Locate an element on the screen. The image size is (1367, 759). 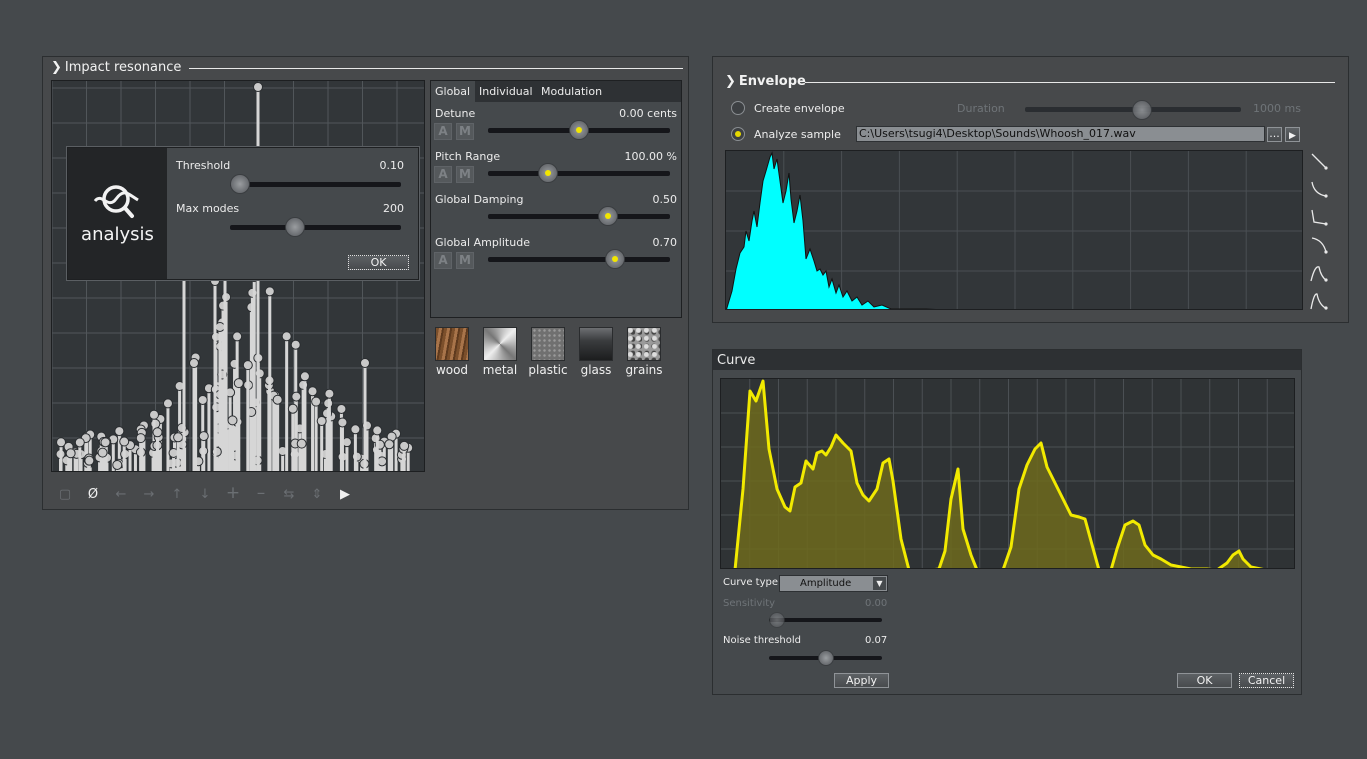
attack-decay-icon is located at coordinates (1319, 273).